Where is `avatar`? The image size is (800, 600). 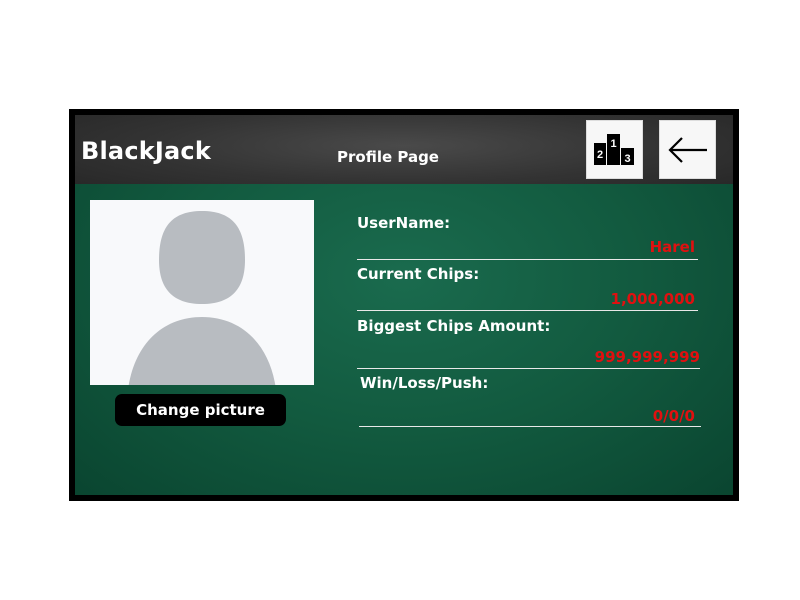 avatar is located at coordinates (202, 292).